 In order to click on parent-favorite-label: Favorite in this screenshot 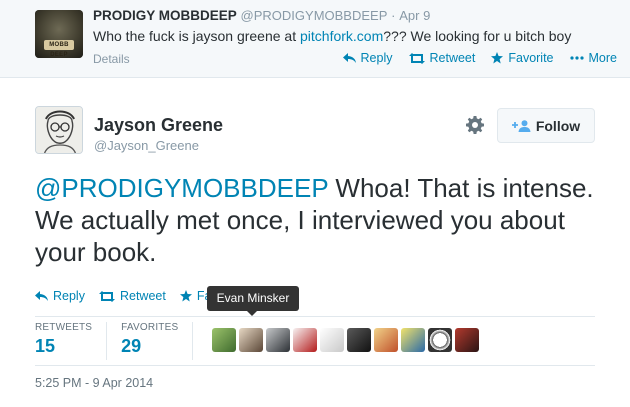, I will do `click(531, 58)`.